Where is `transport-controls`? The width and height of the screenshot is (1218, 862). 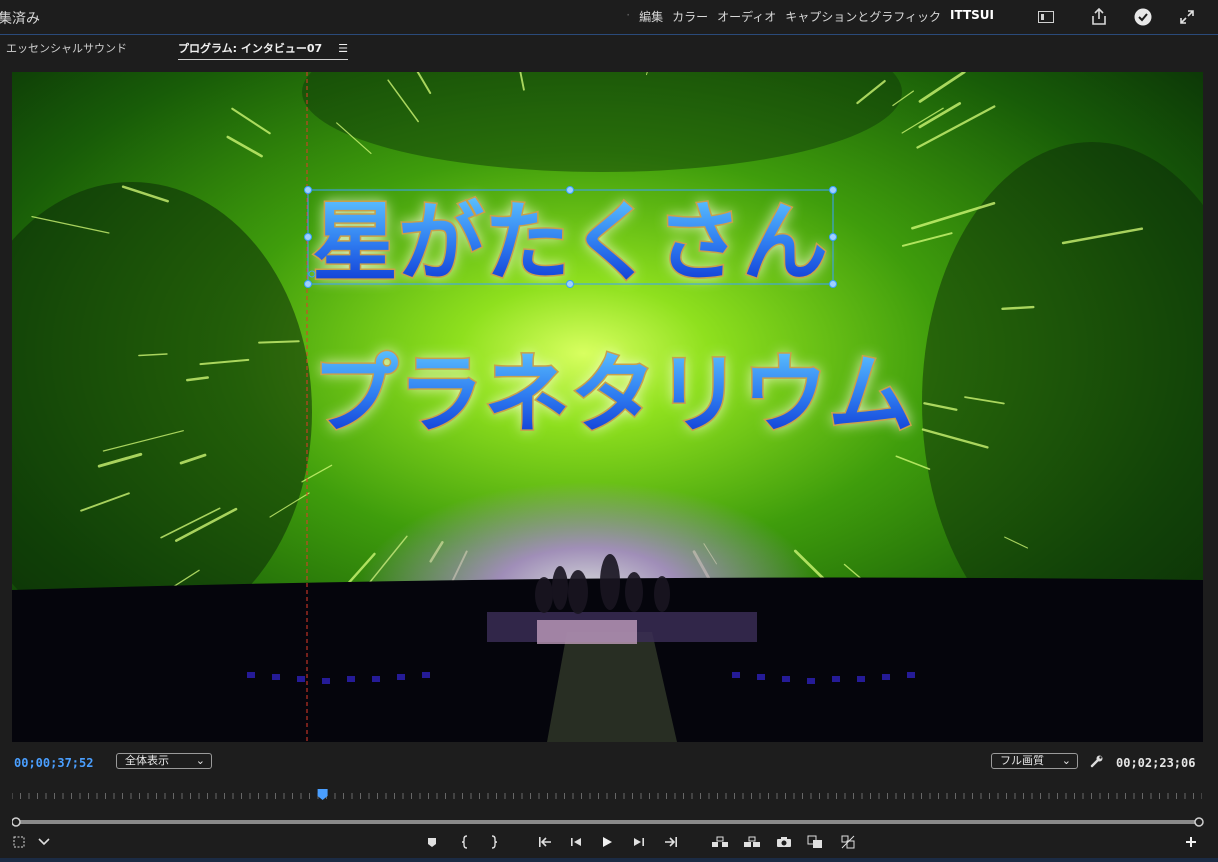
transport-controls is located at coordinates (609, 842).